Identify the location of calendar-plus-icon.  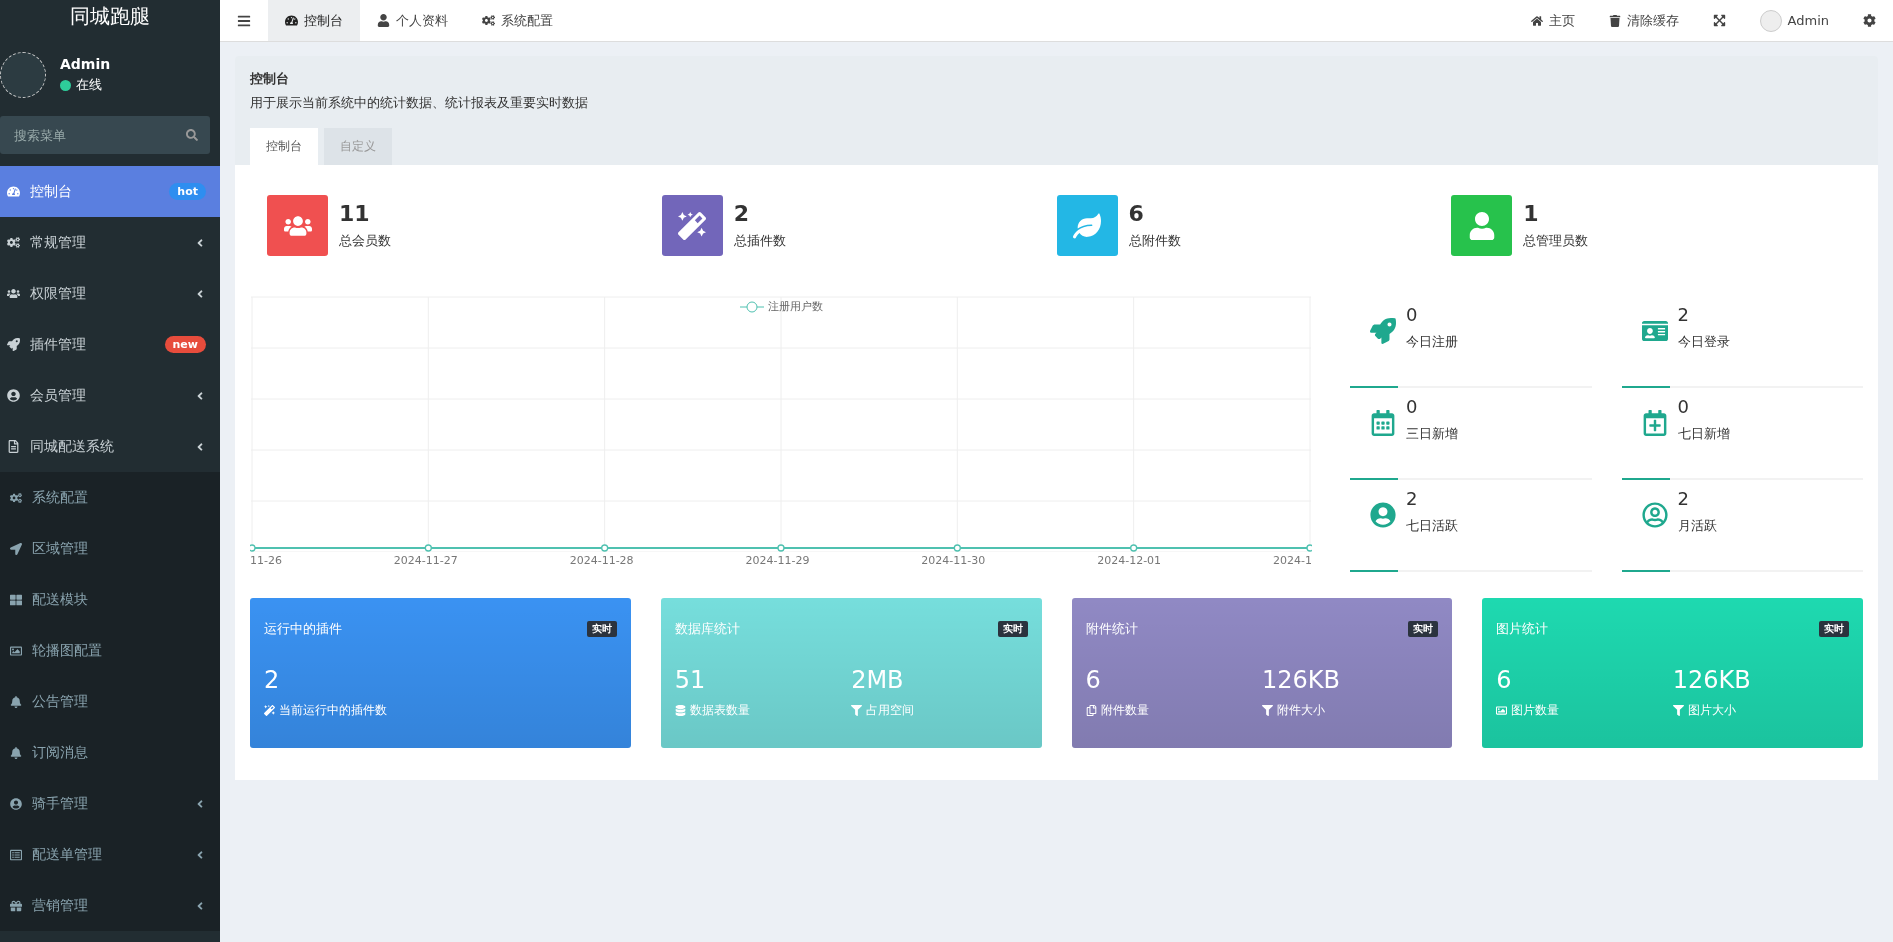
(1654, 423).